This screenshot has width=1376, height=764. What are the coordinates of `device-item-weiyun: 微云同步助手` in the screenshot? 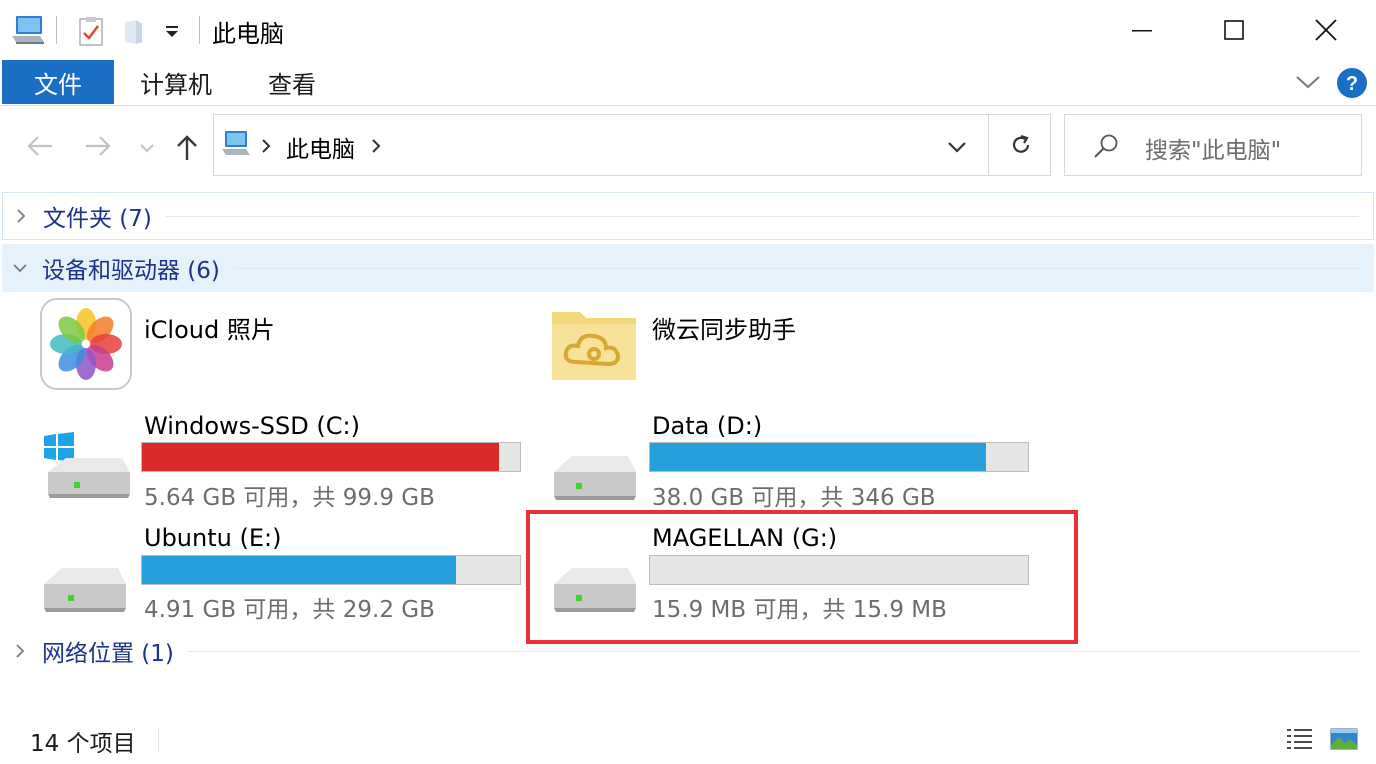 It's located at (788, 345).